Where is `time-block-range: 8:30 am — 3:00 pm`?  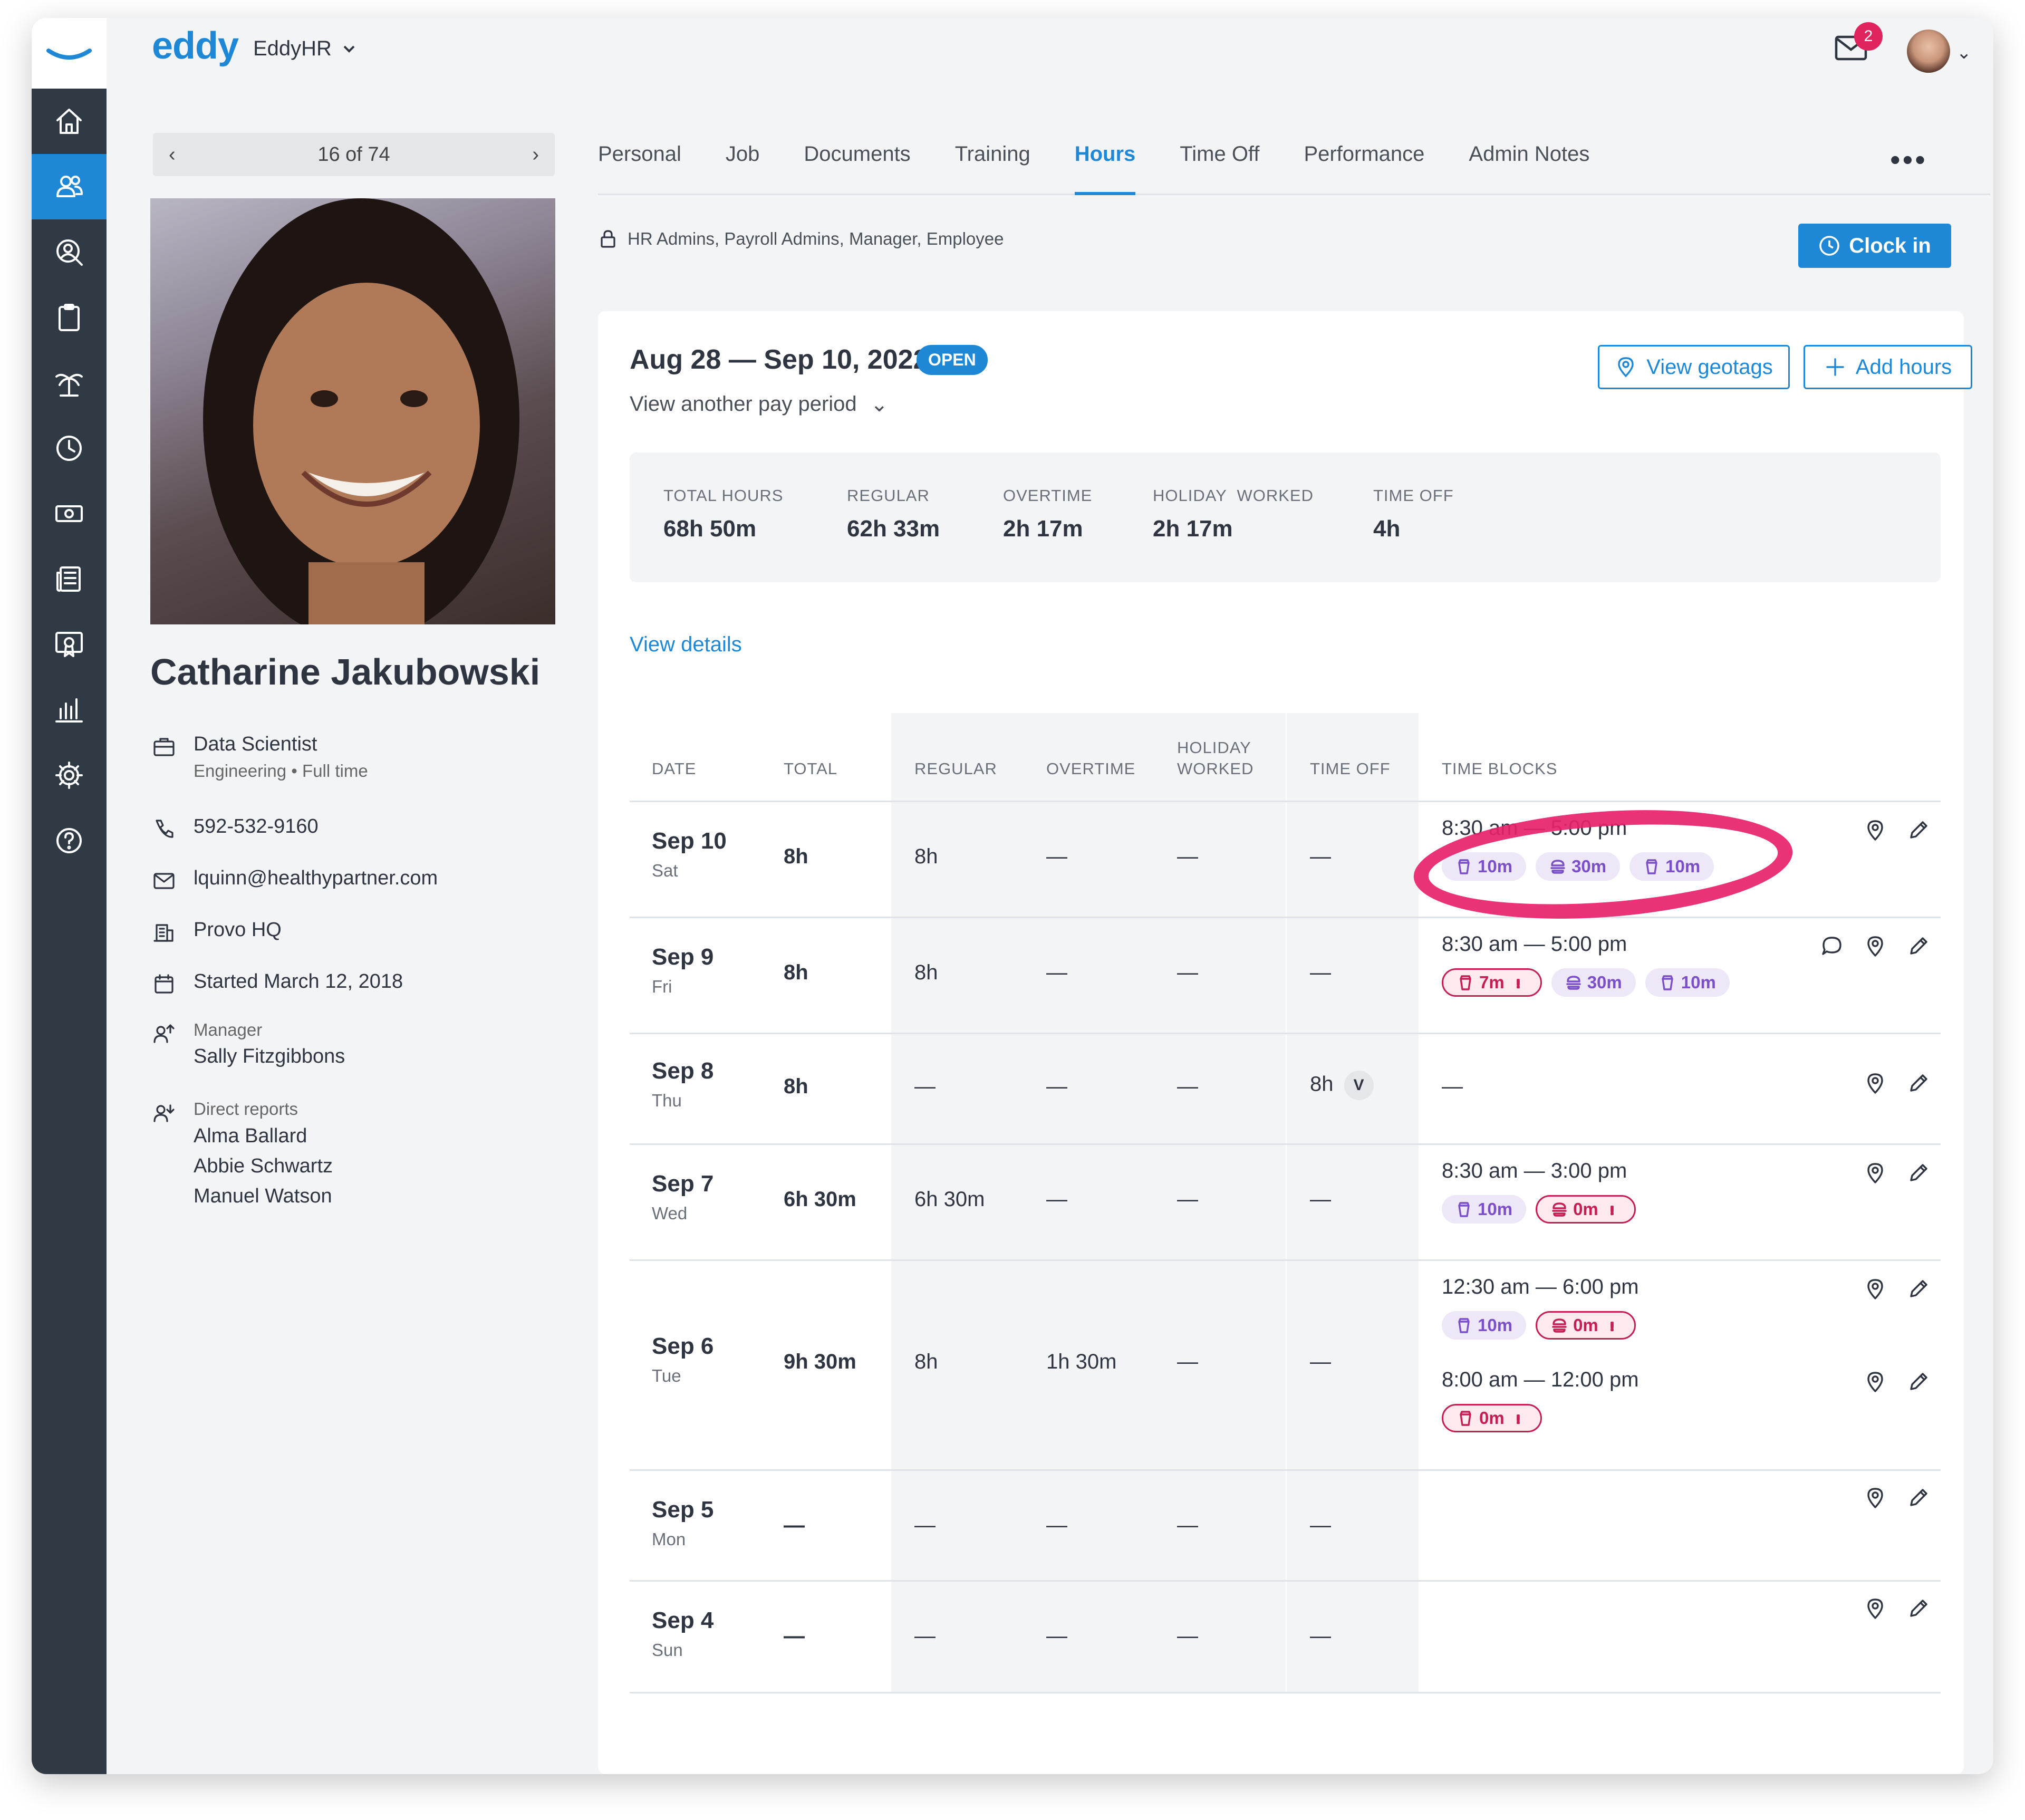 time-block-range: 8:30 am — 3:00 pm is located at coordinates (1534, 1171).